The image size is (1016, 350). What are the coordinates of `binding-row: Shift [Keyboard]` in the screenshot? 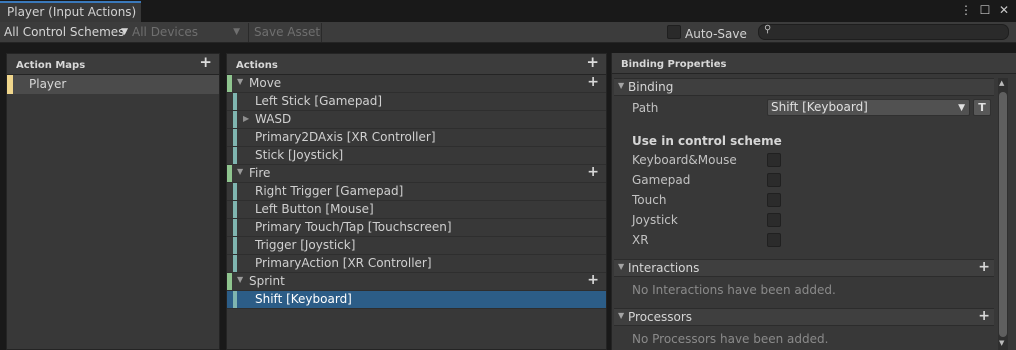 It's located at (416, 300).